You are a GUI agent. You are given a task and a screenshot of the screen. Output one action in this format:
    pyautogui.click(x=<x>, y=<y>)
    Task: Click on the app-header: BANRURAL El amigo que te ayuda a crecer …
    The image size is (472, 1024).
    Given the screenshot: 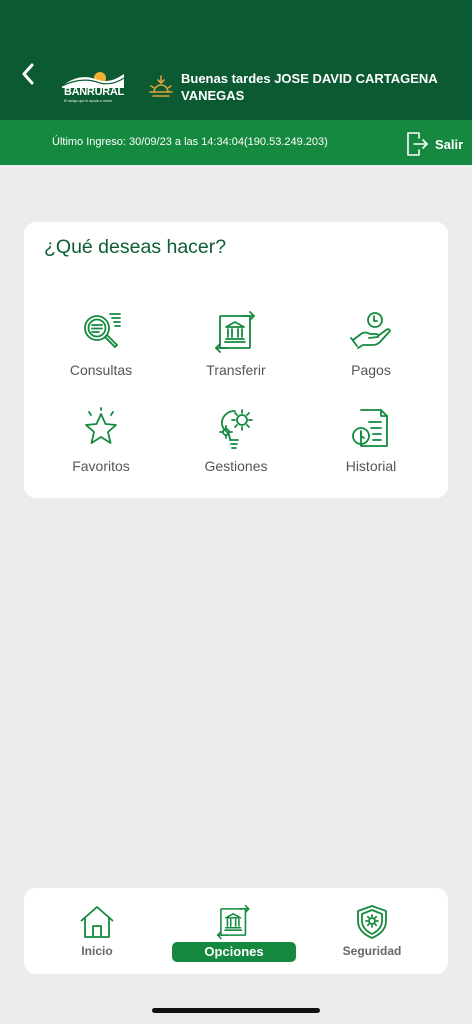 What is the action you would take?
    pyautogui.click(x=236, y=60)
    